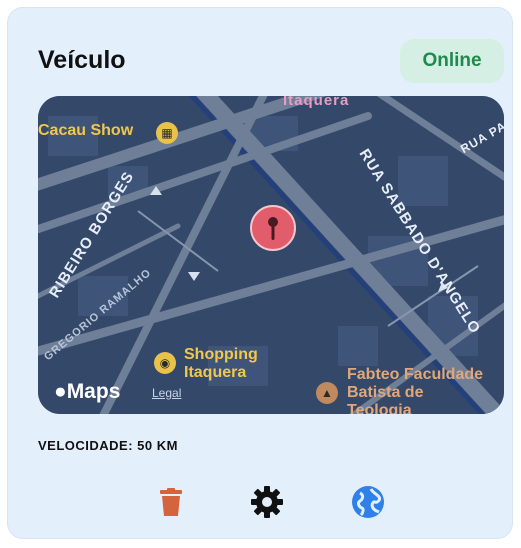  What do you see at coordinates (93, 391) in the screenshot?
I see `maps-attribution-text: Maps` at bounding box center [93, 391].